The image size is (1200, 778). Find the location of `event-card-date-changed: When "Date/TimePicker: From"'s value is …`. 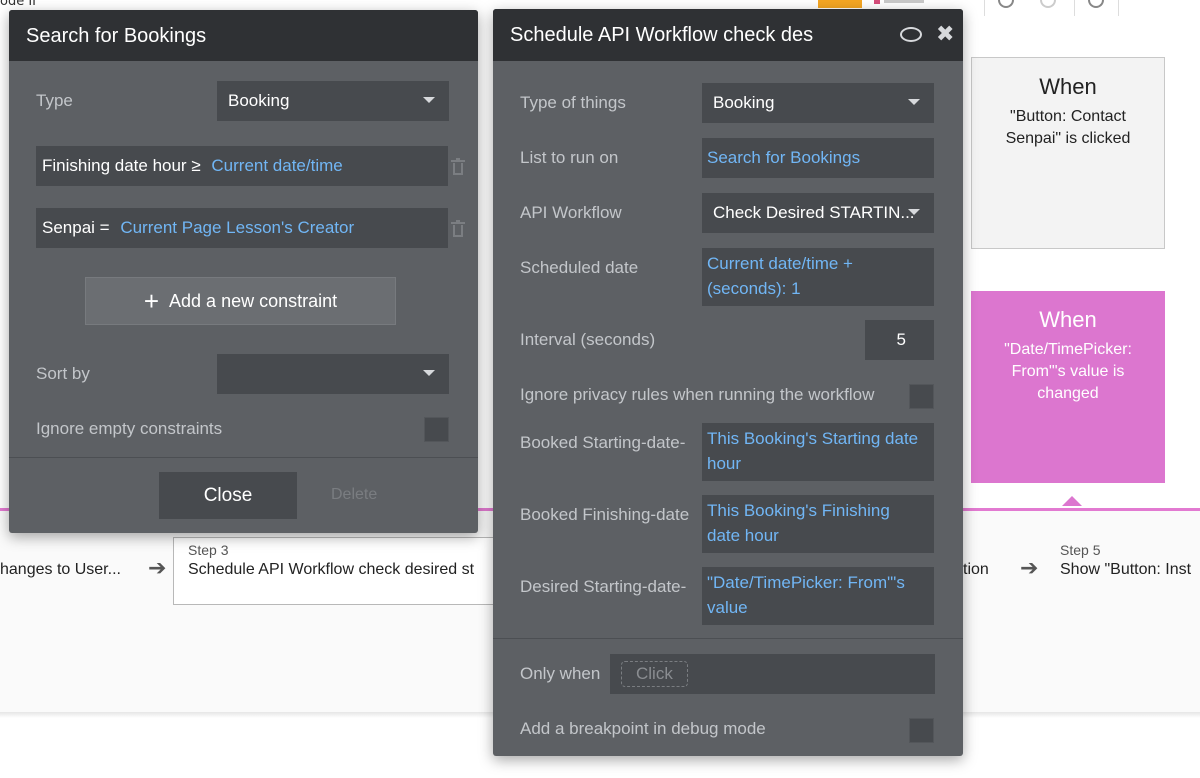

event-card-date-changed: When "Date/TimePicker: From"'s value is … is located at coordinates (1068, 387).